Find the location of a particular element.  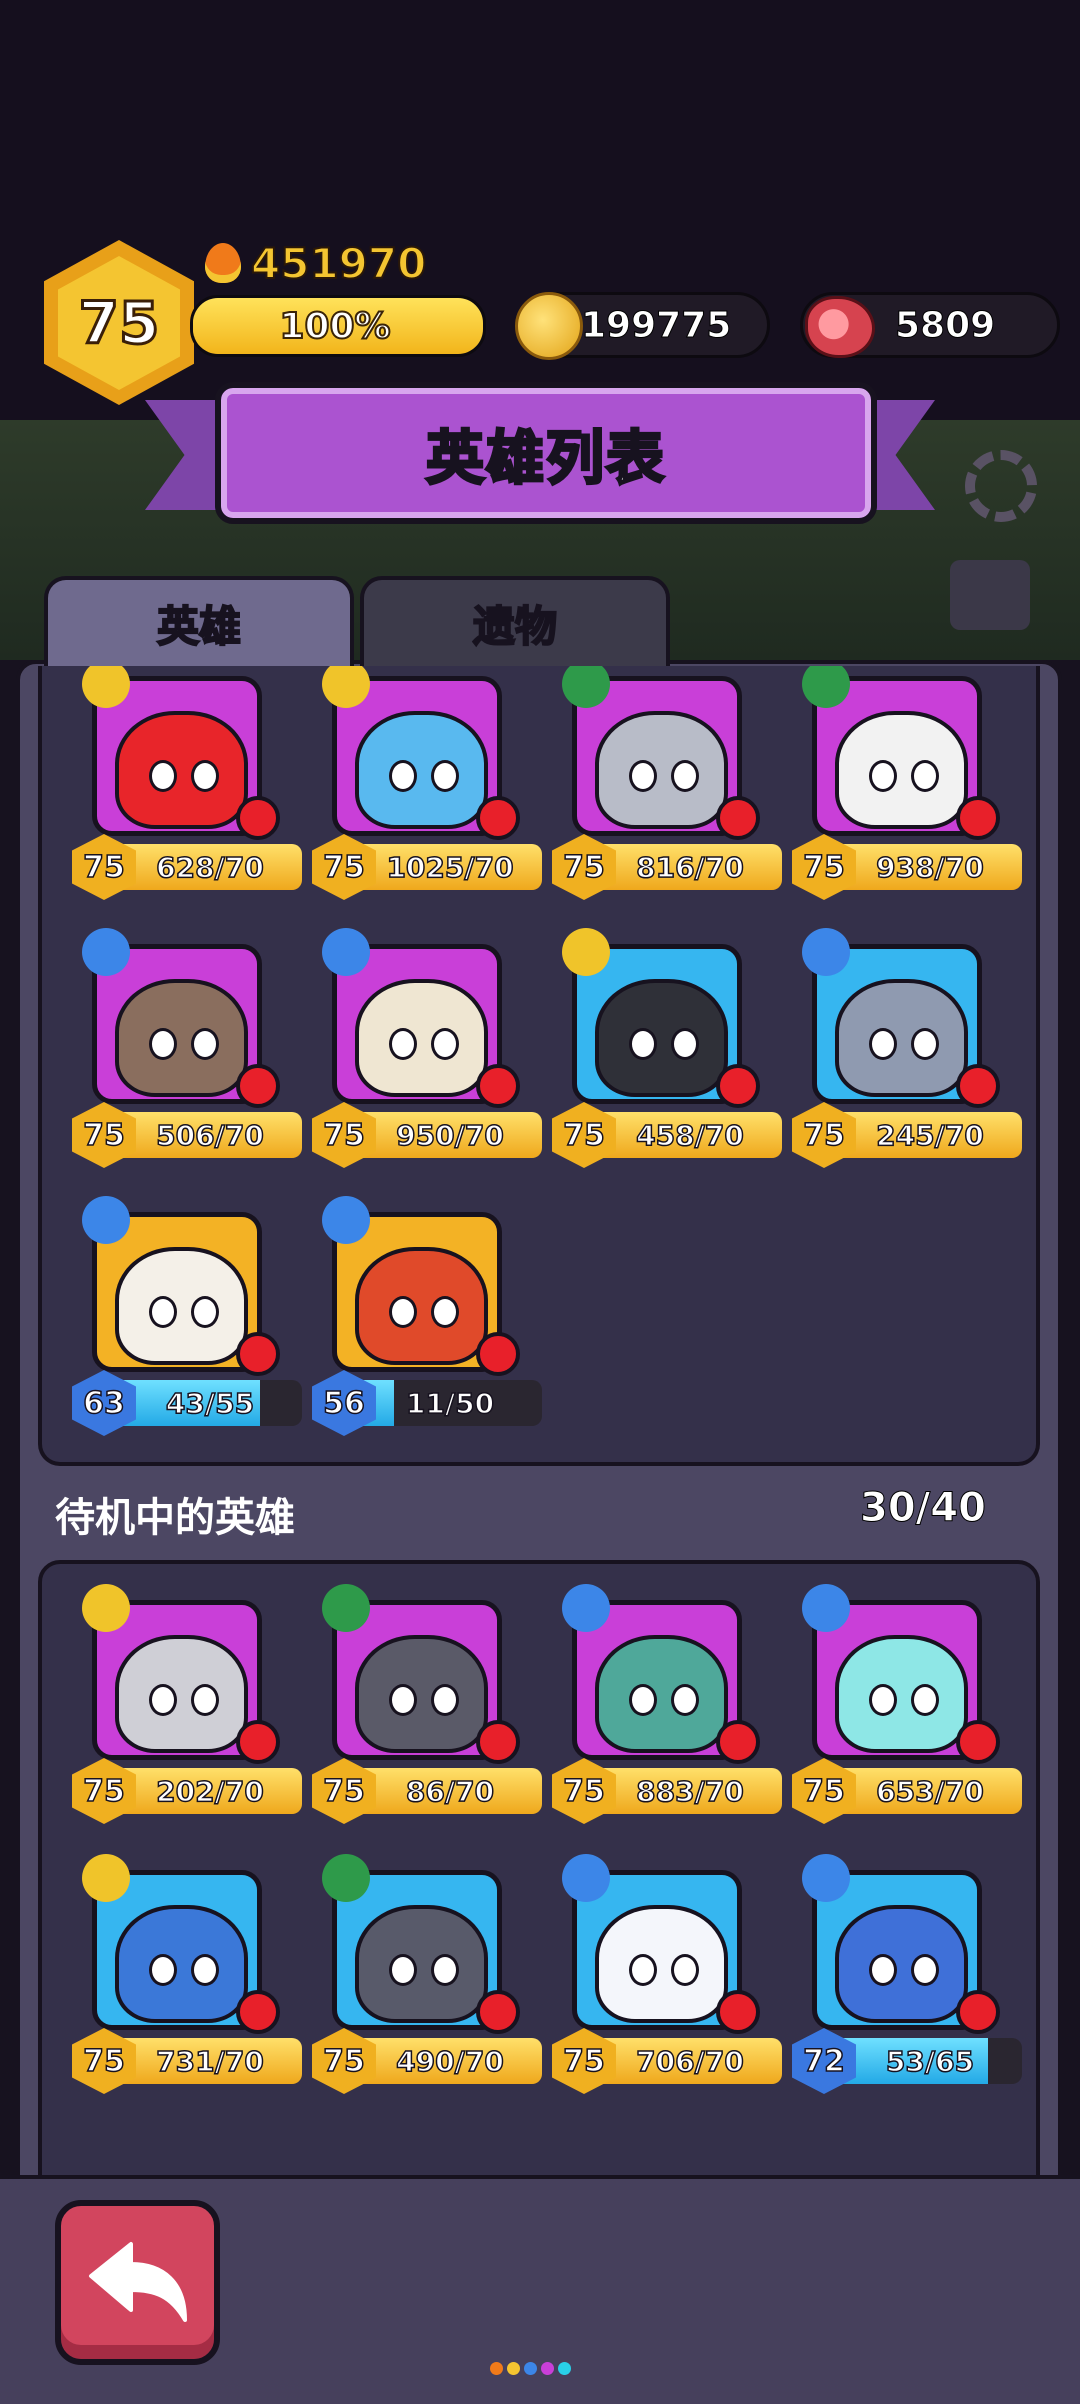

hero-progress-text: 731/70 is located at coordinates (209, 2061).